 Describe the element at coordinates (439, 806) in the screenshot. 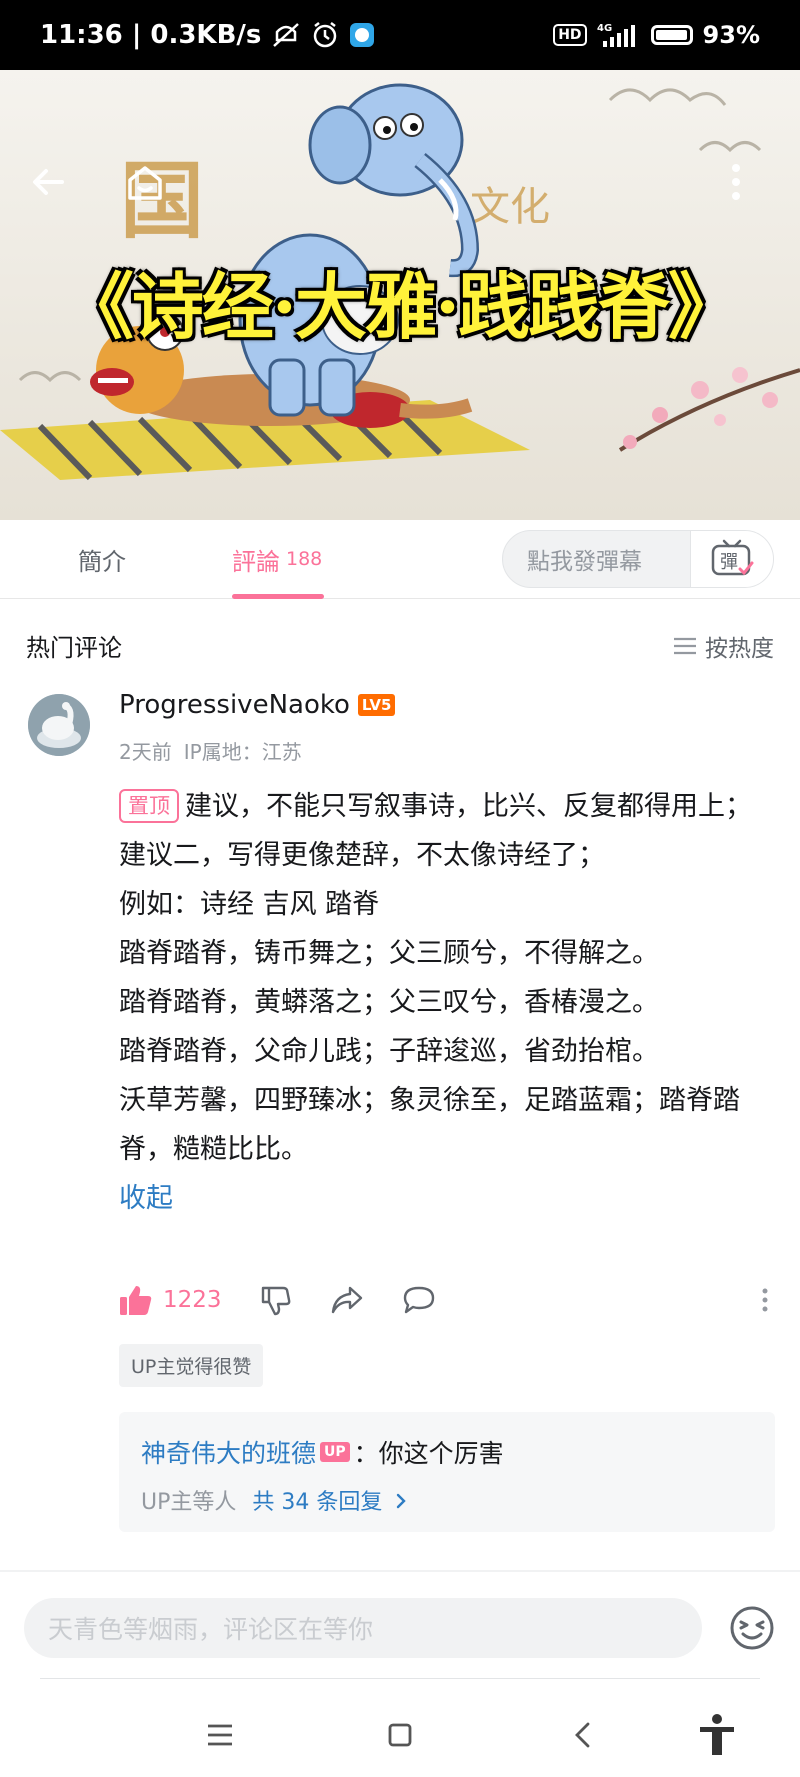

I see `comment-line: 置顶 建议，不能只写叙事诗，比兴、反复都得用上；` at that location.